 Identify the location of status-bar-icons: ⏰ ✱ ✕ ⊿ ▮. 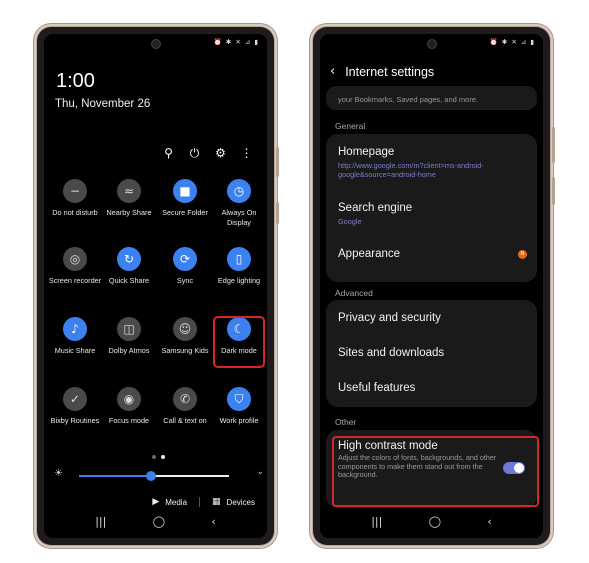
(512, 42).